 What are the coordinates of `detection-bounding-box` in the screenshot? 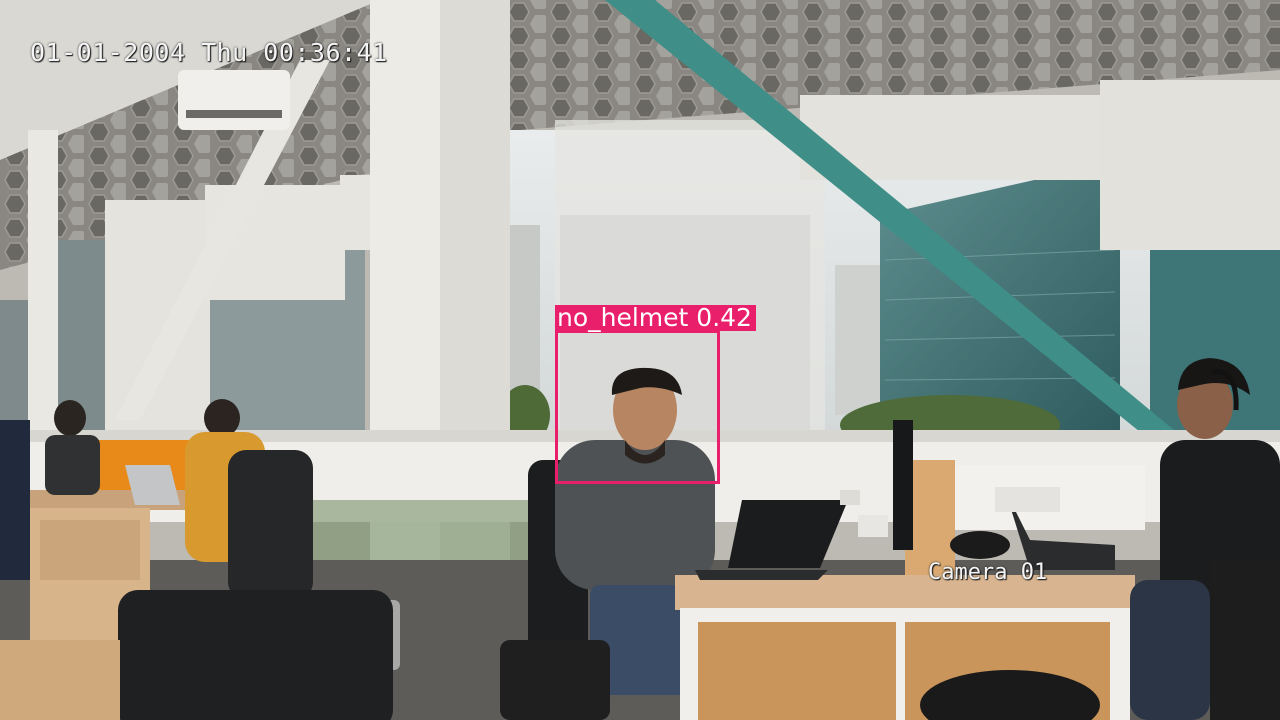 It's located at (637, 407).